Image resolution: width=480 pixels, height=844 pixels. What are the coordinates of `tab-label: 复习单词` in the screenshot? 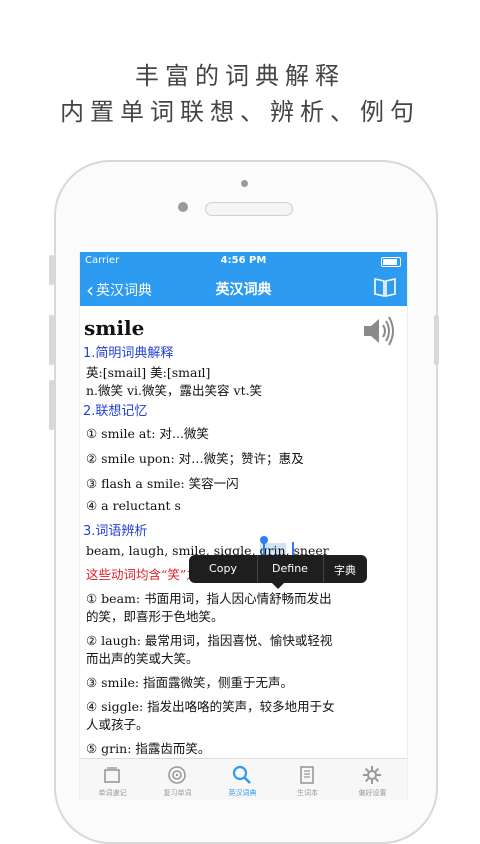 It's located at (177, 793).